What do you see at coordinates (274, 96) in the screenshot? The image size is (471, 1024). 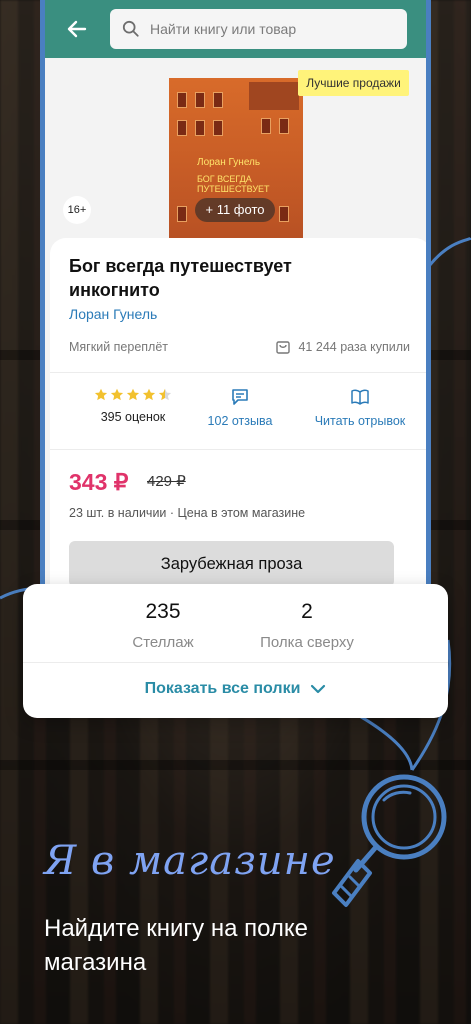 I see `cover-roof-art` at bounding box center [274, 96].